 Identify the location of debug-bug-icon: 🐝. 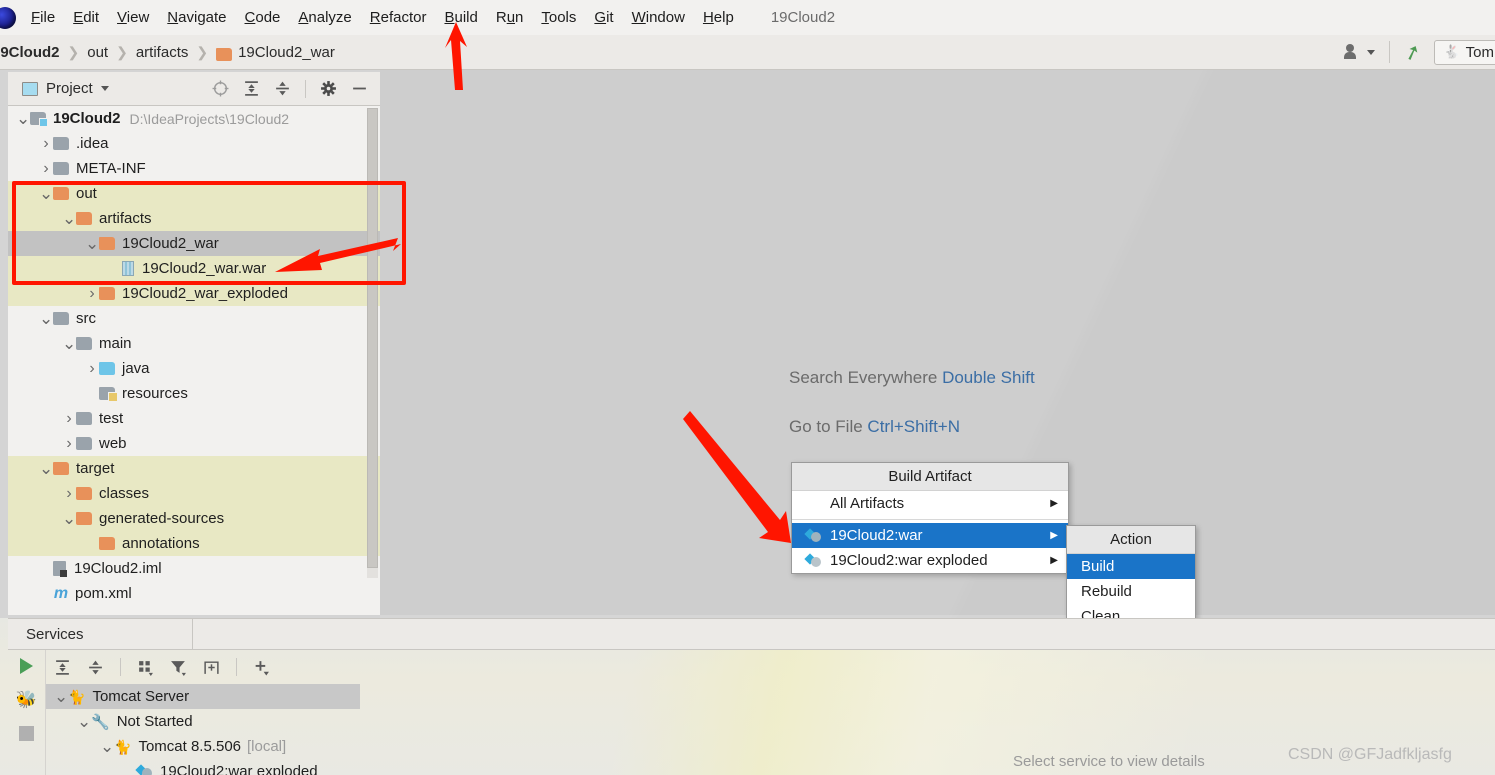
(26, 700).